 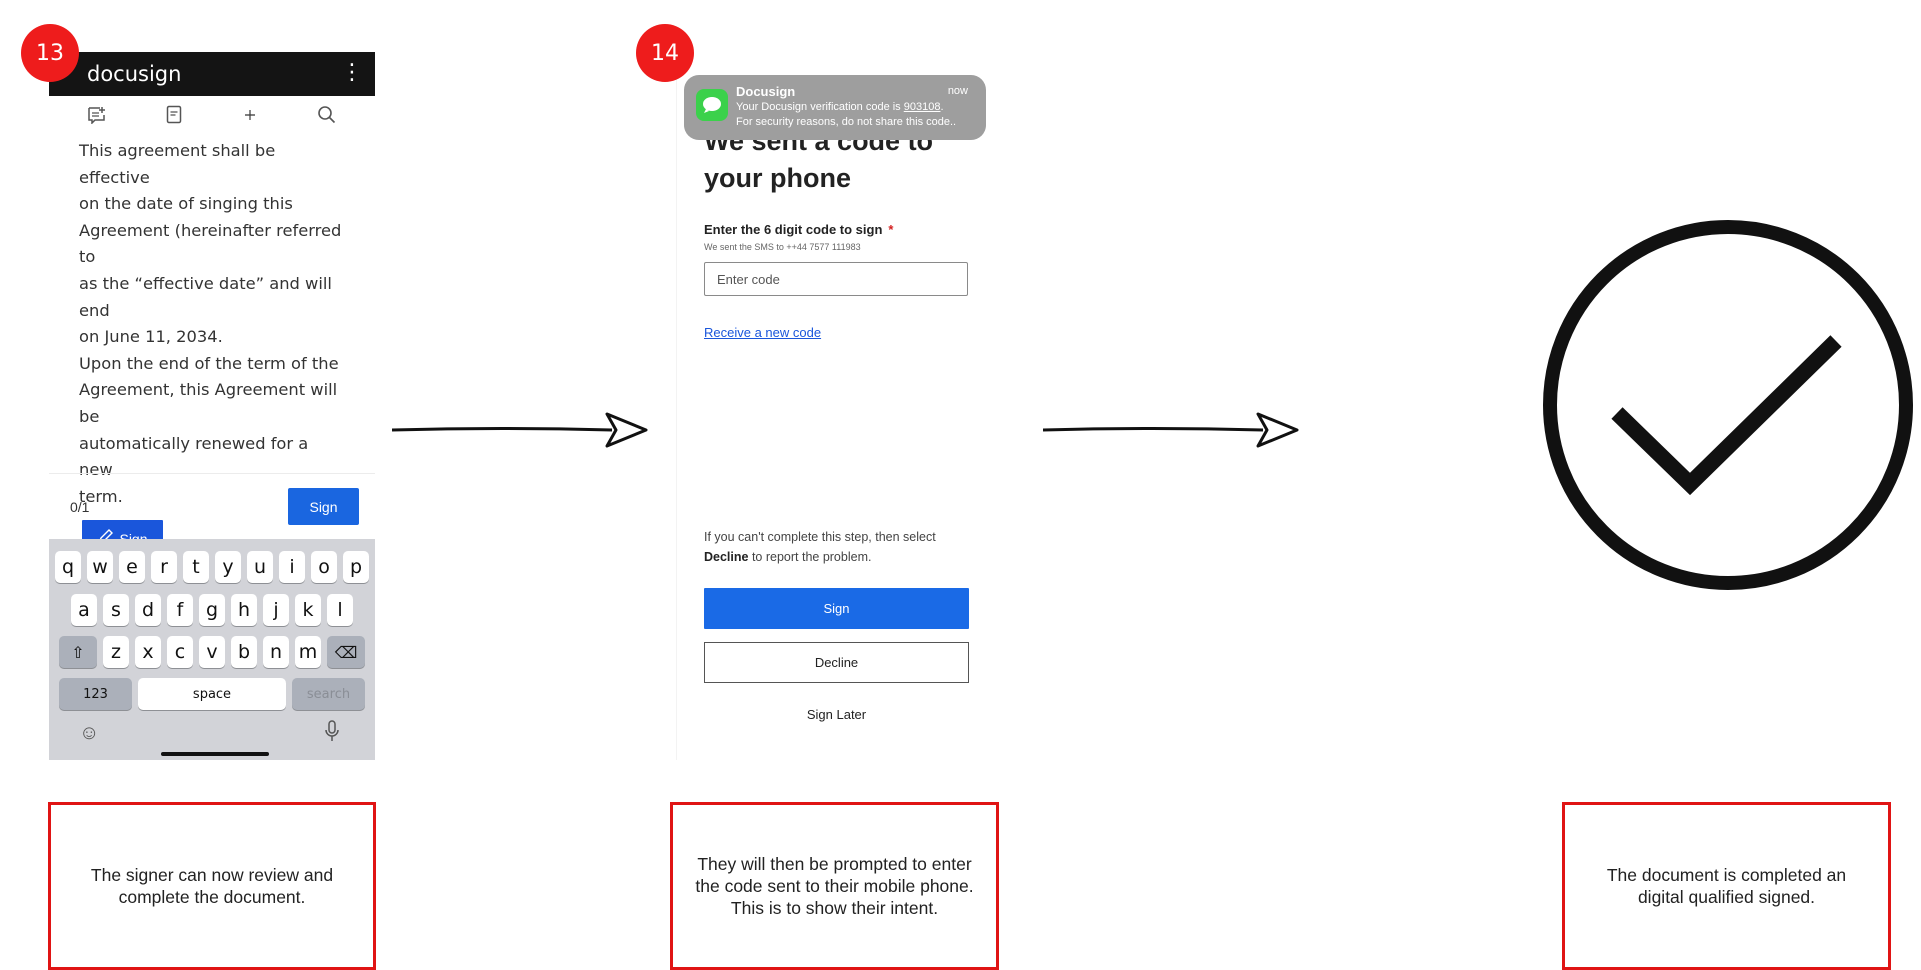 What do you see at coordinates (346, 652) in the screenshot?
I see `backspace-key-icon: ⌫` at bounding box center [346, 652].